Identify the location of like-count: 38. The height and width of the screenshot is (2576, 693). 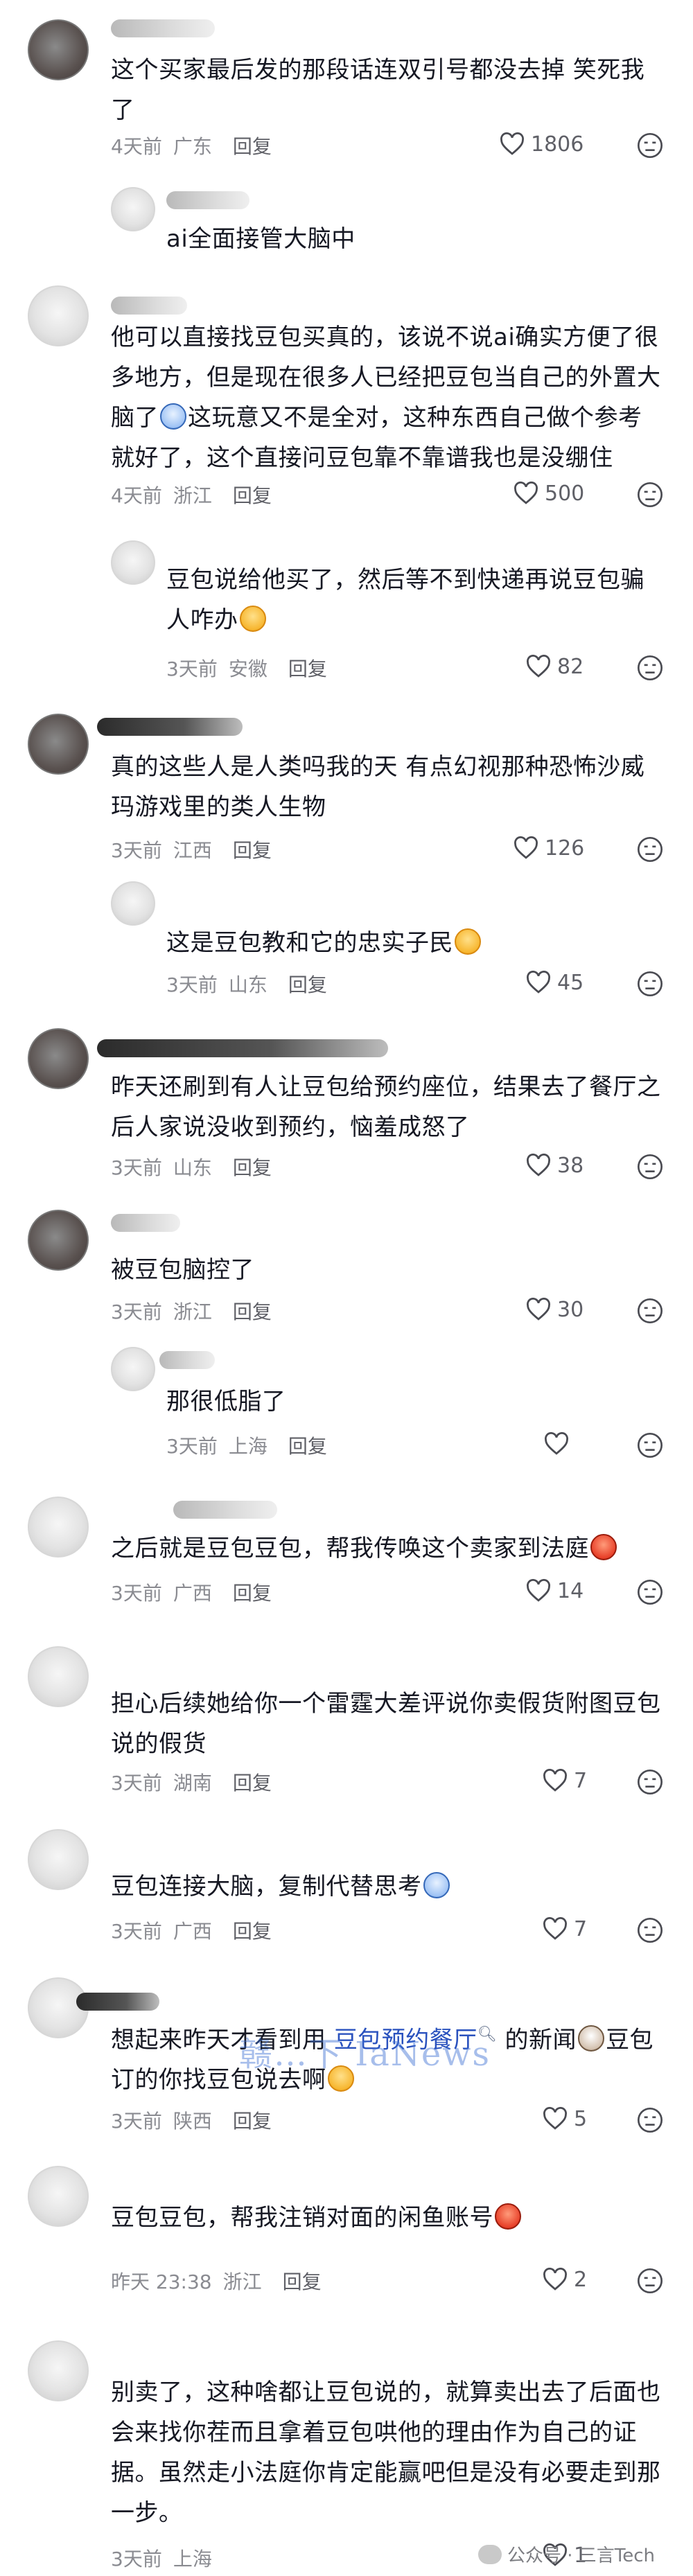
(570, 1165).